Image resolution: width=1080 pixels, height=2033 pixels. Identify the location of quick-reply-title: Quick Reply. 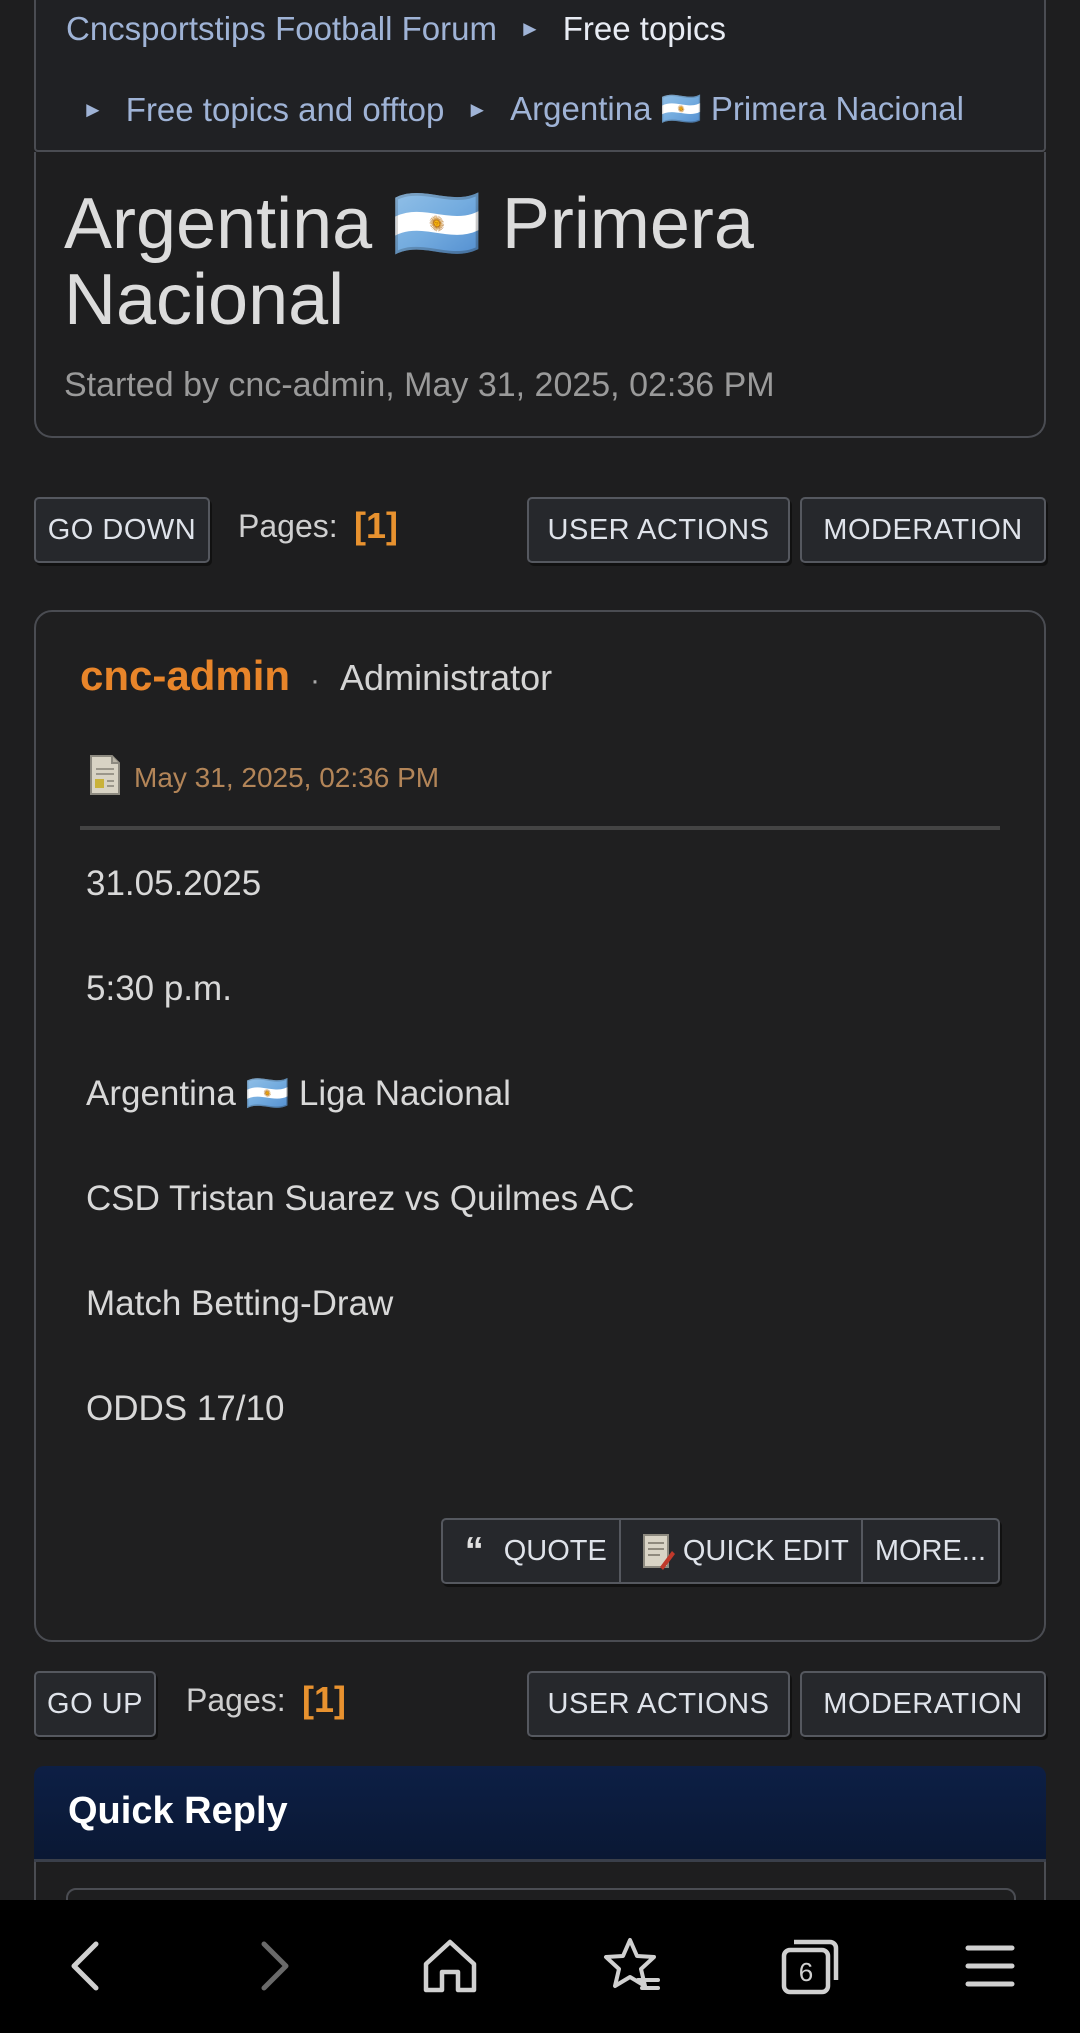
(178, 1811).